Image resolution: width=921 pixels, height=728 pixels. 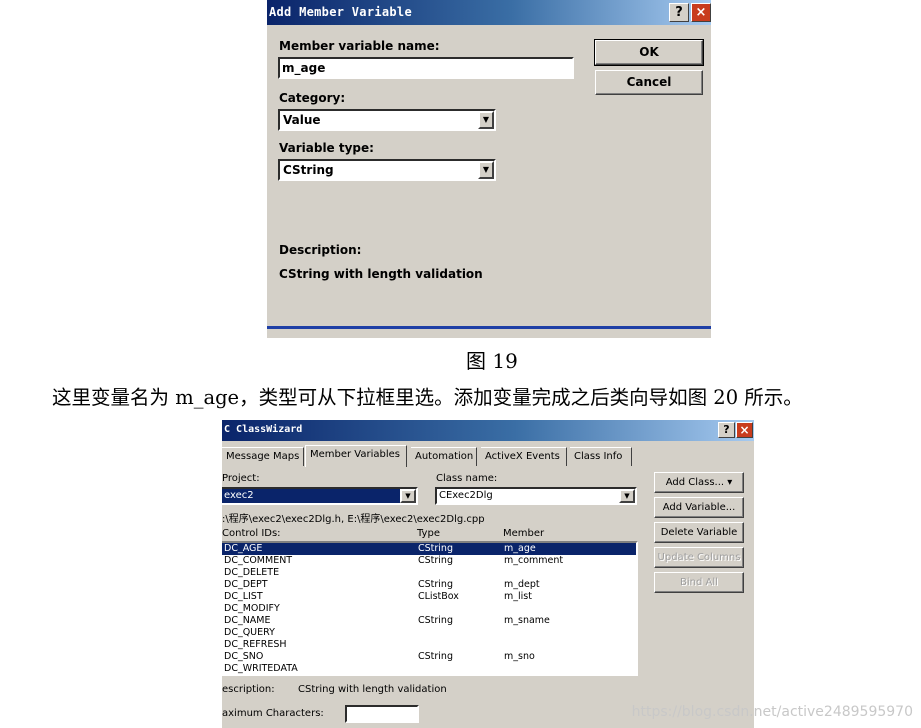 What do you see at coordinates (649, 52) in the screenshot?
I see `ok-button: OK` at bounding box center [649, 52].